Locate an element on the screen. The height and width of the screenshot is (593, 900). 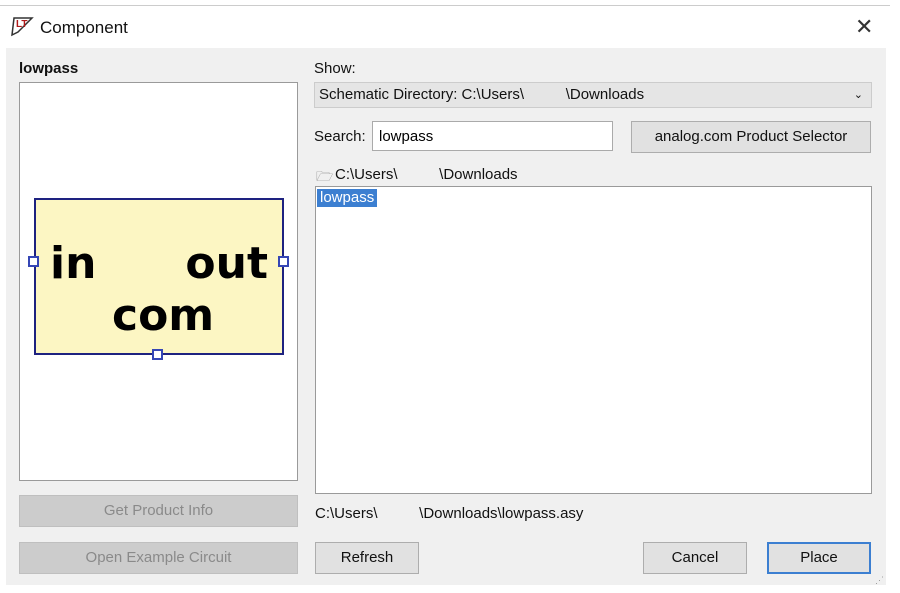
place-button: Place is located at coordinates (819, 558).